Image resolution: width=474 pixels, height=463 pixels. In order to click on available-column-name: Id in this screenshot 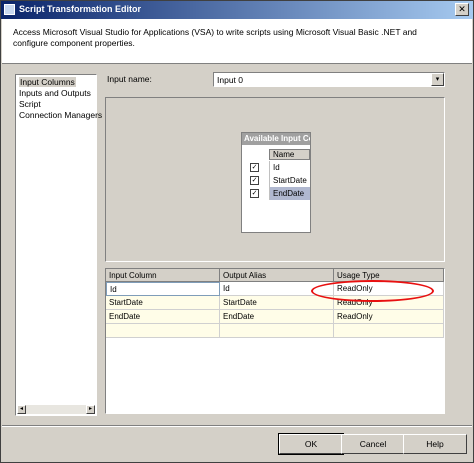, I will do `click(289, 167)`.